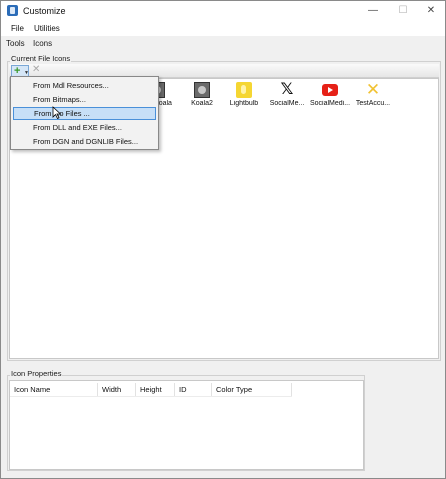 This screenshot has height=479, width=446. What do you see at coordinates (15, 43) in the screenshot?
I see `tab-tools: Tools` at bounding box center [15, 43].